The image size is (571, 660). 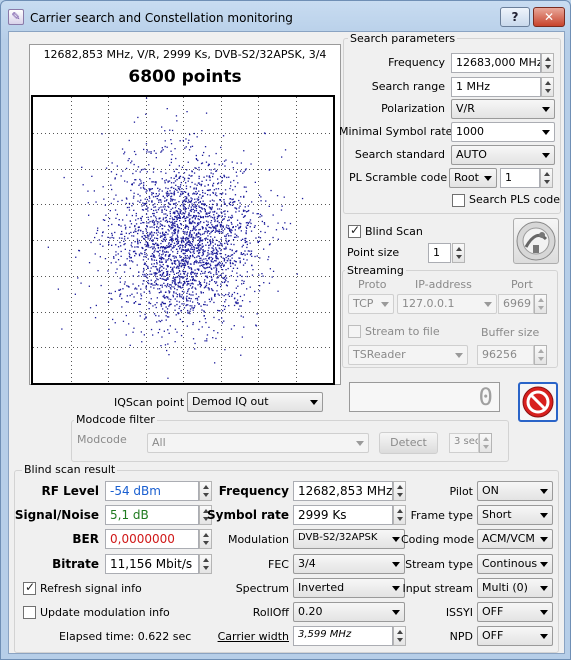 What do you see at coordinates (443, 284) in the screenshot?
I see `ip-header: IP-address` at bounding box center [443, 284].